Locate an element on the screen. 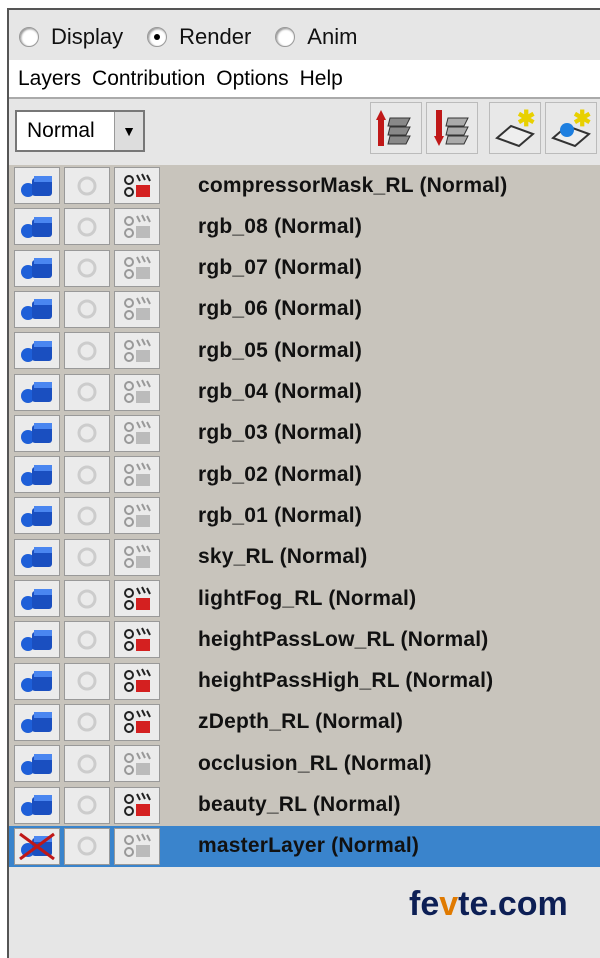 Image resolution: width=600 pixels, height=958 pixels. layer-row: masterLayer (Normal) is located at coordinates (304, 846).